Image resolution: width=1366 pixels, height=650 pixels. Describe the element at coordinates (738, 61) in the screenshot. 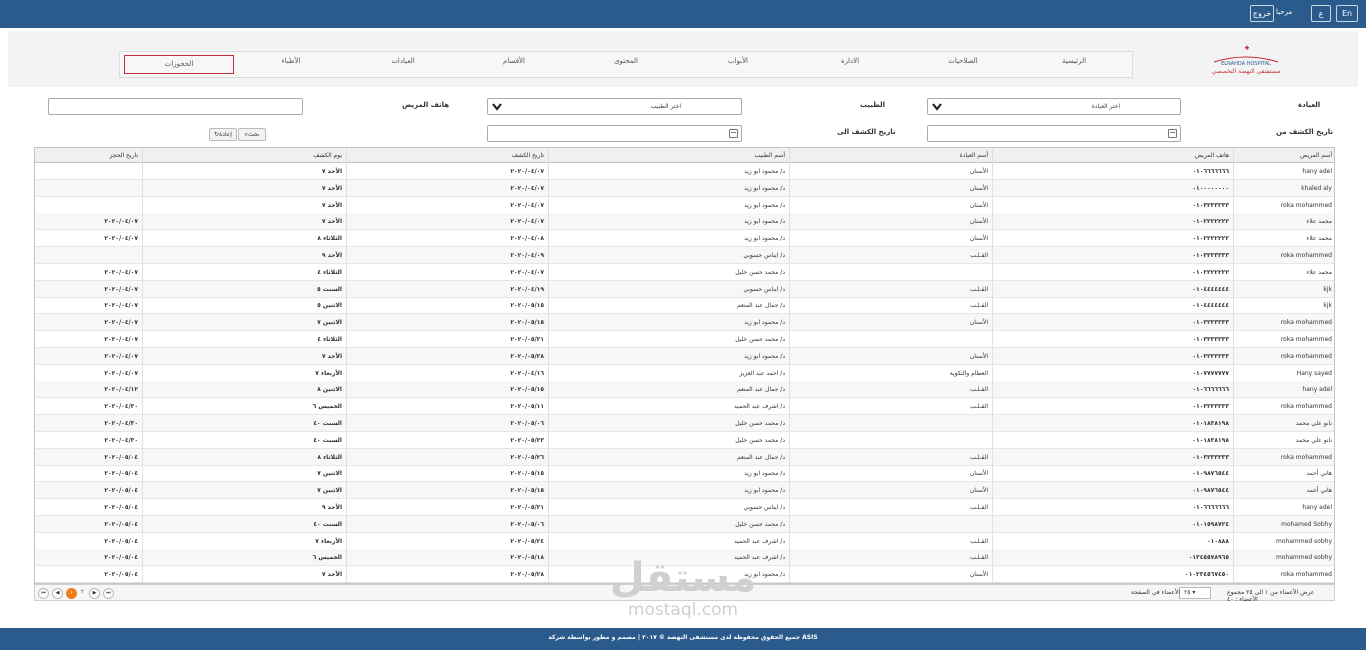

I see `nav-sections-doors: الأبواب` at that location.